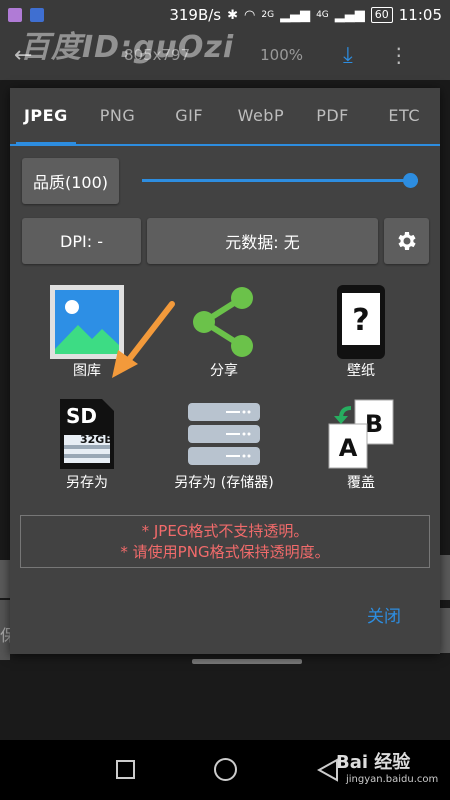  What do you see at coordinates (81, 241) in the screenshot?
I see `dpi-button: DPI: -` at bounding box center [81, 241].